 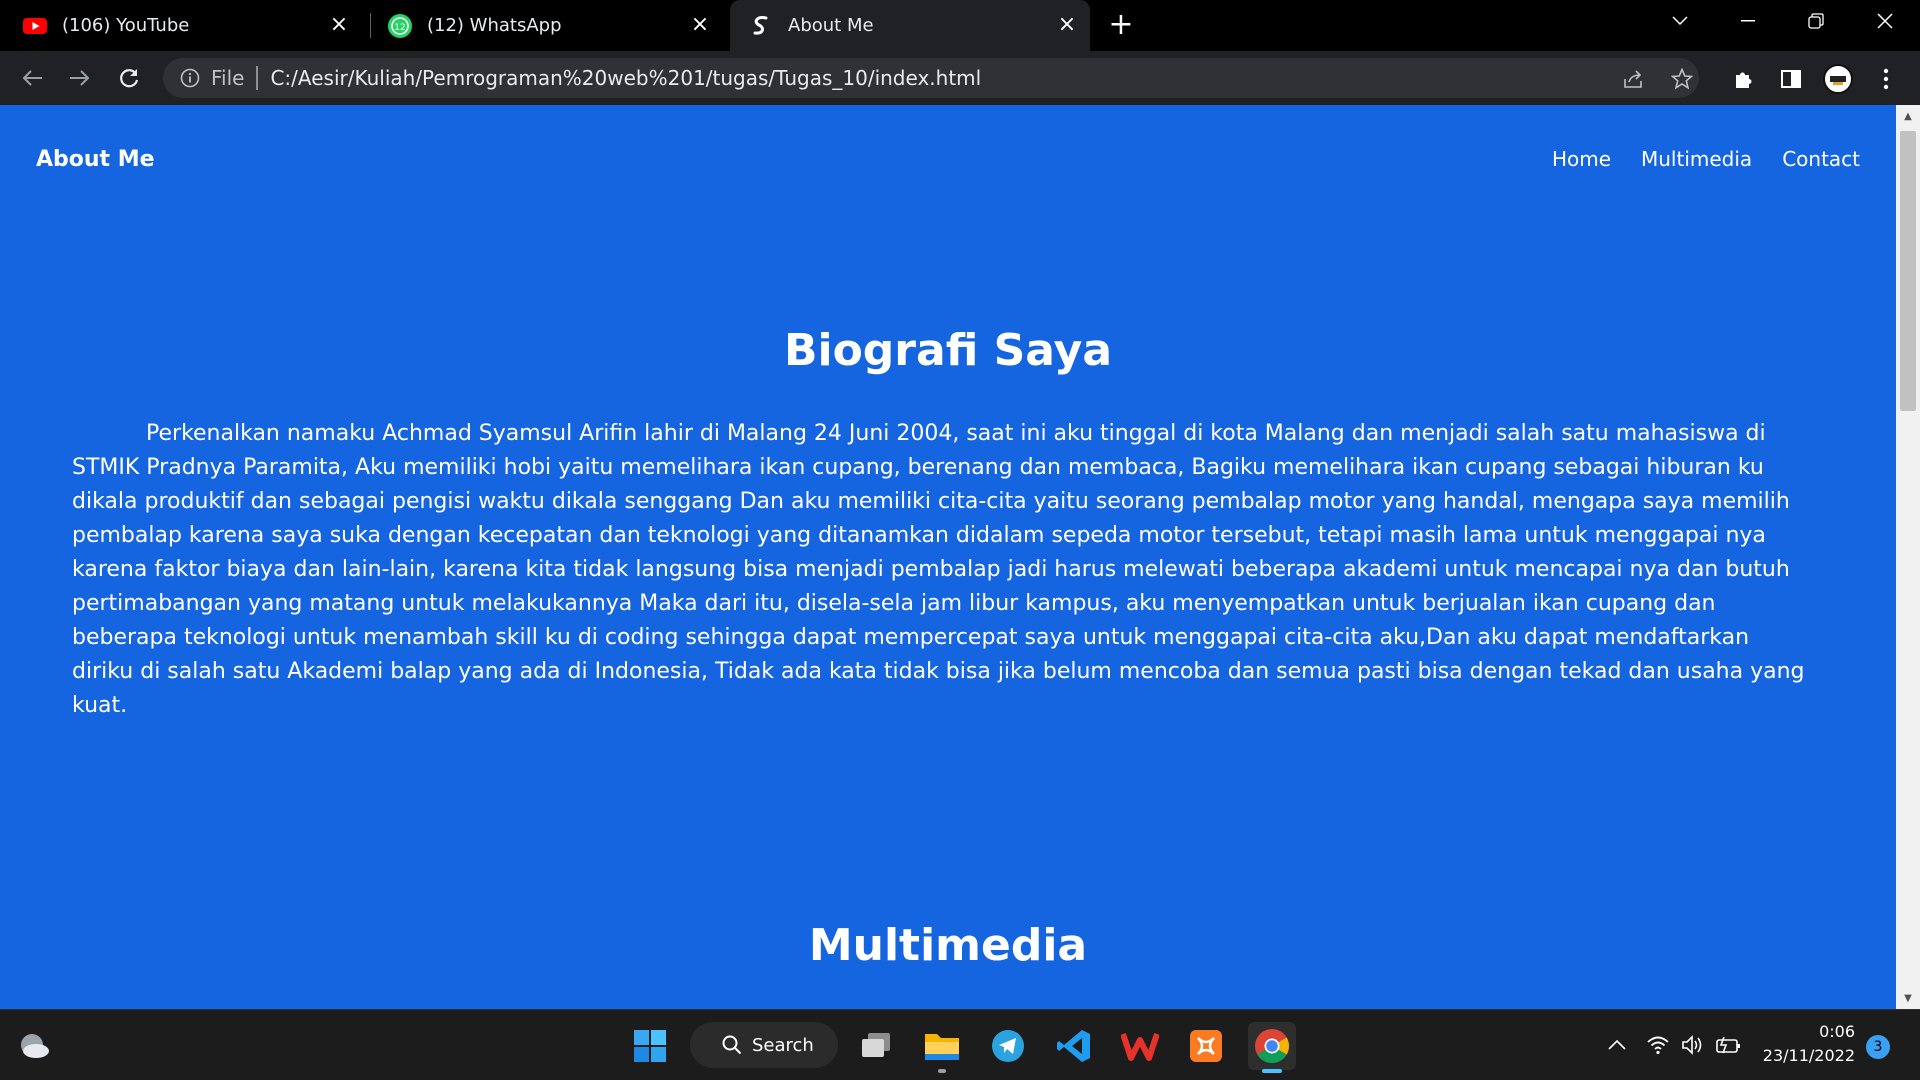 I want to click on menu-kebab-icon, so click(x=1886, y=79).